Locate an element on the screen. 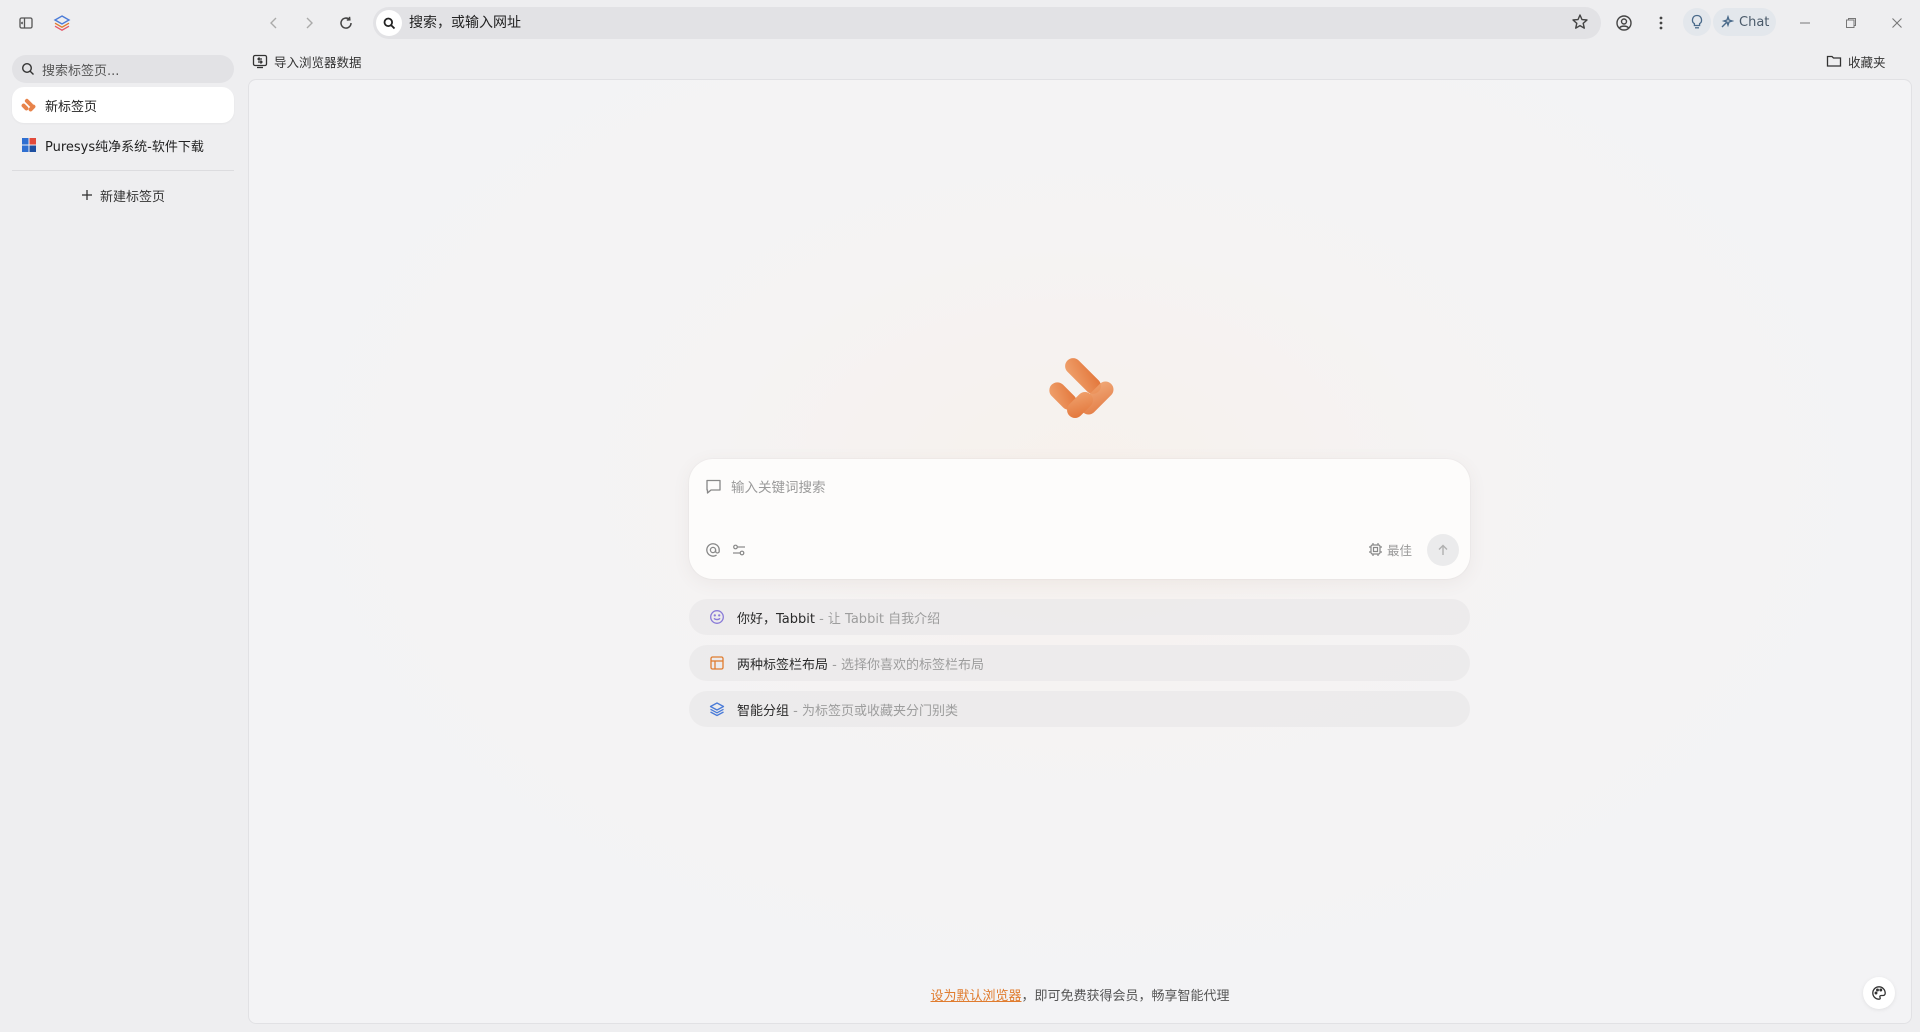  sidebar-divider is located at coordinates (123, 170).